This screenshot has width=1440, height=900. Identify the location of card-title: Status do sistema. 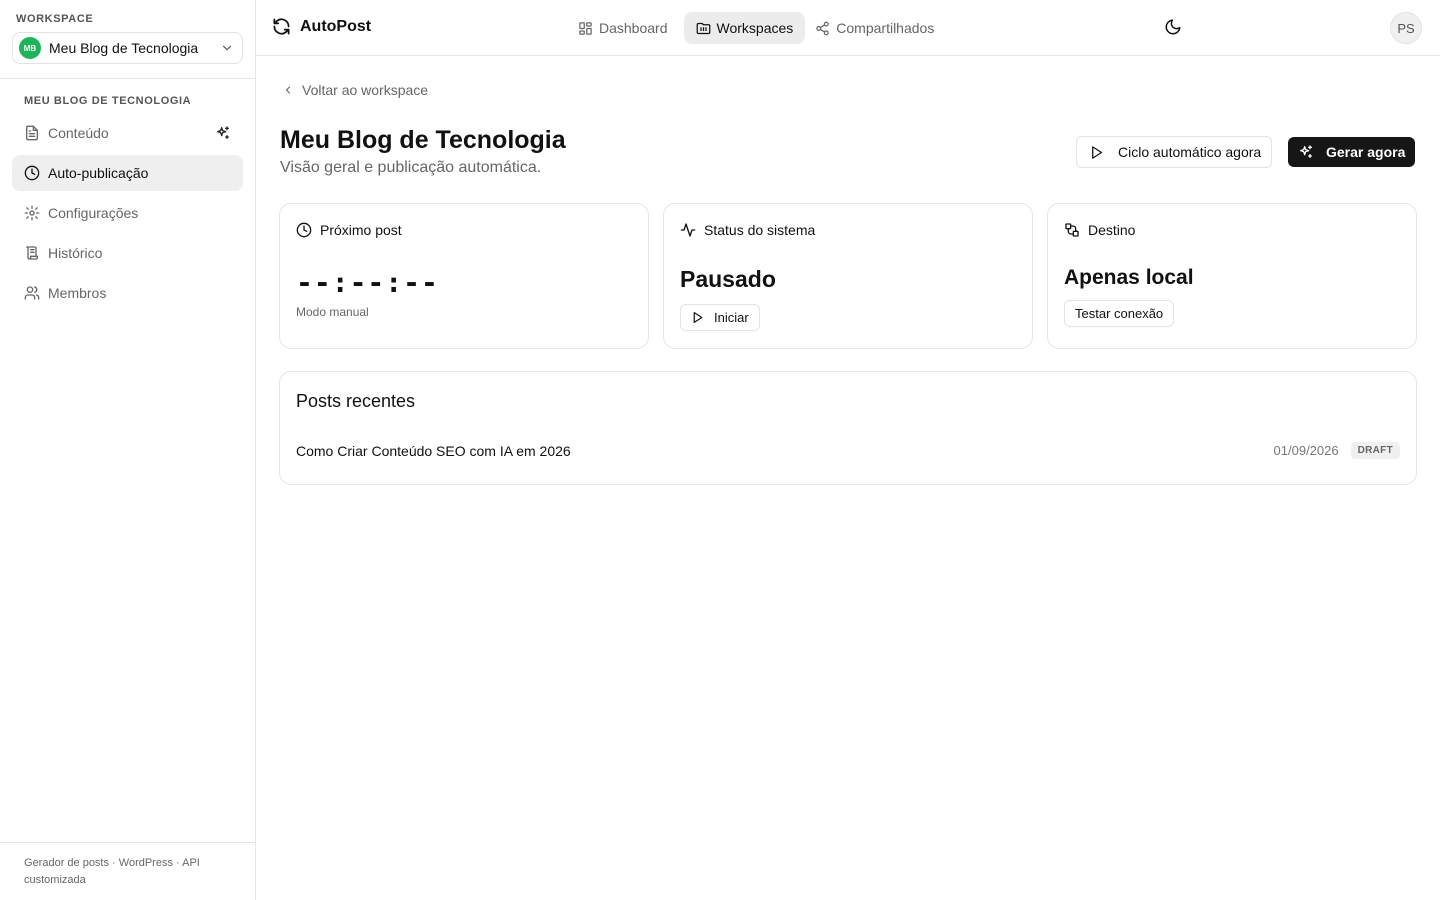
(760, 230).